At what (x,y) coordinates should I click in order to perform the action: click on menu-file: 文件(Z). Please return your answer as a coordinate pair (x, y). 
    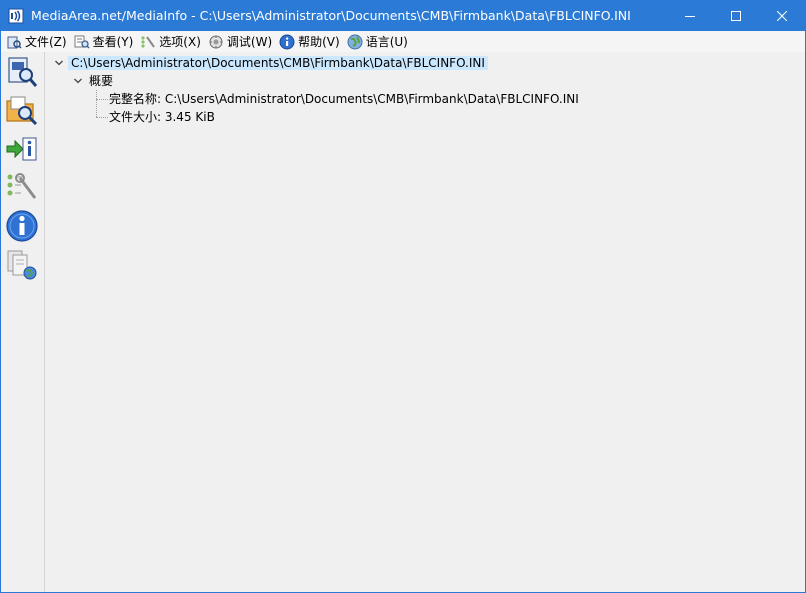
    Looking at the image, I should click on (38, 41).